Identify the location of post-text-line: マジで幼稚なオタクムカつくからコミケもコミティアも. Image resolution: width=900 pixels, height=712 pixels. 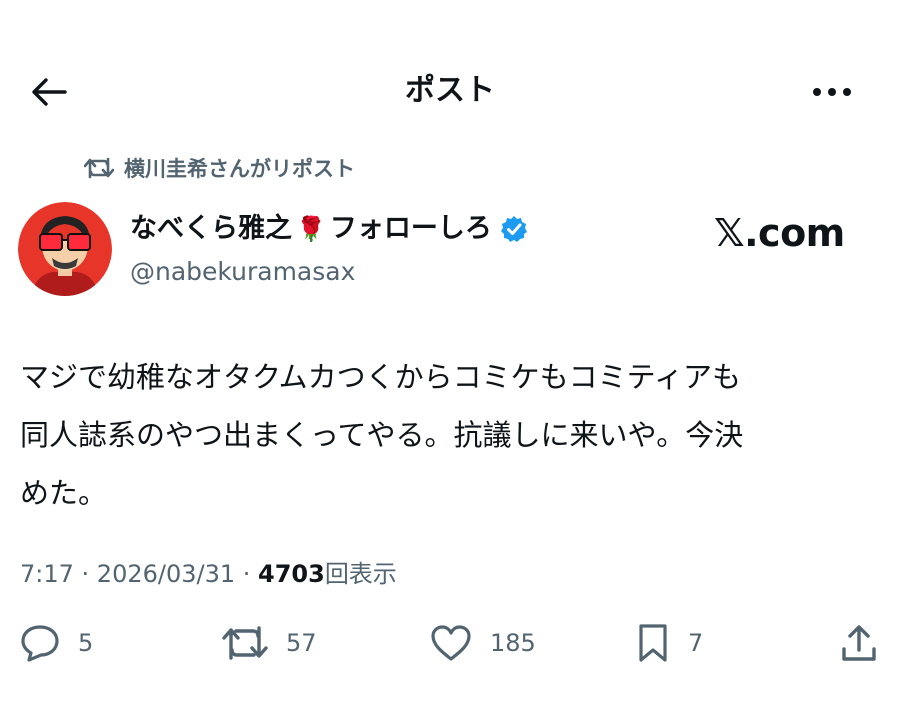
(380, 377).